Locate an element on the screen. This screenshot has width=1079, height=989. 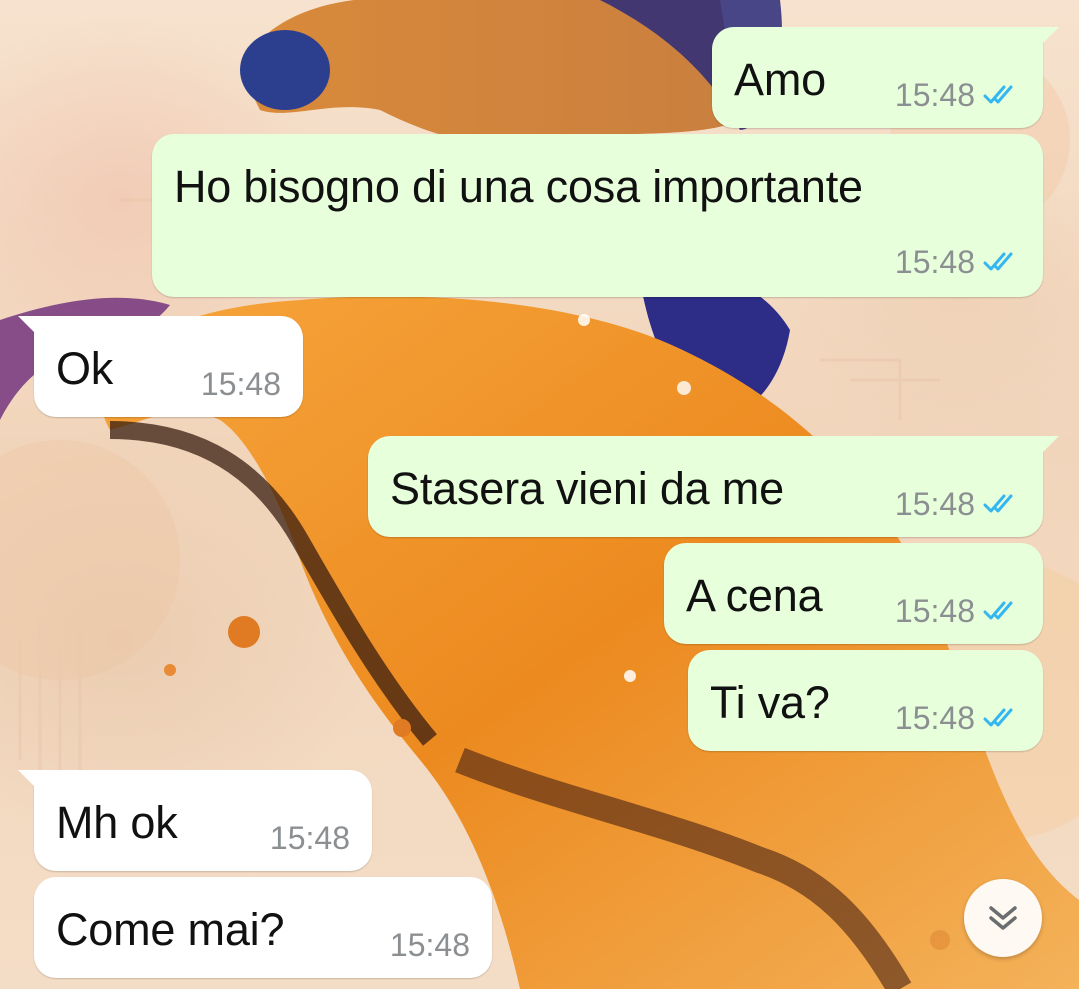
chevron-double-down-icon is located at coordinates (1003, 918).